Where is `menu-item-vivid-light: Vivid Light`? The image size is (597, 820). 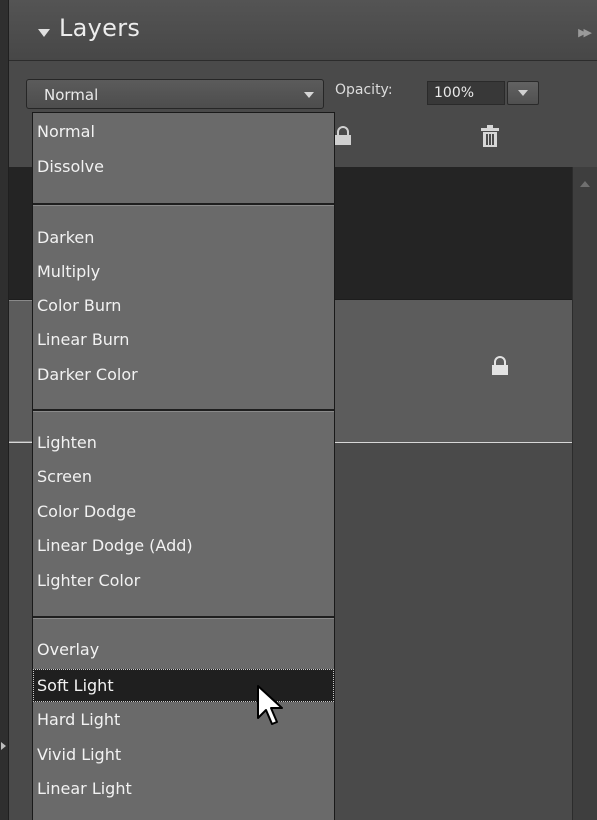 menu-item-vivid-light: Vivid Light is located at coordinates (183, 755).